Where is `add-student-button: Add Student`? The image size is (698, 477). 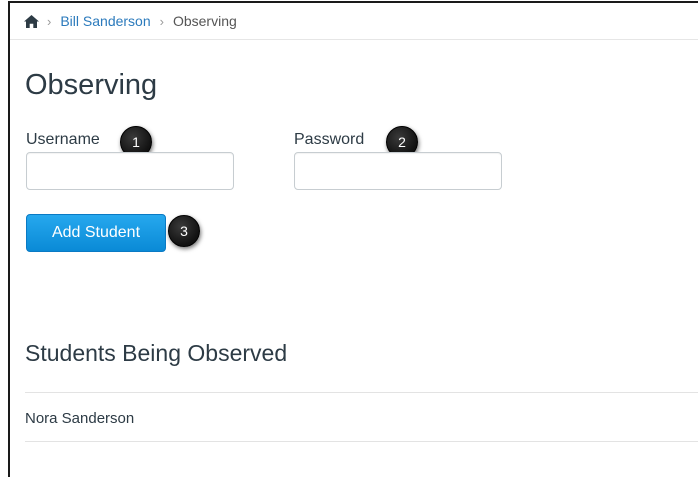
add-student-button: Add Student is located at coordinates (96, 233).